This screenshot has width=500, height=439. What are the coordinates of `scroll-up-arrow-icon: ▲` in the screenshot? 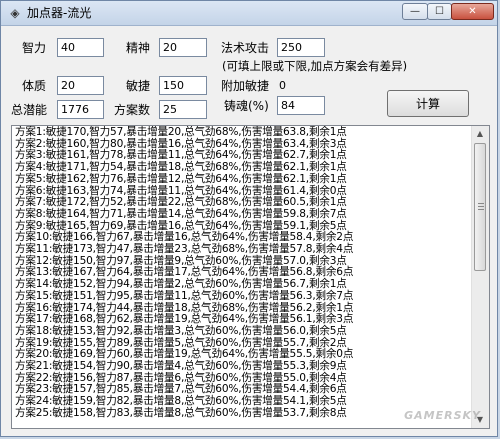 It's located at (480, 134).